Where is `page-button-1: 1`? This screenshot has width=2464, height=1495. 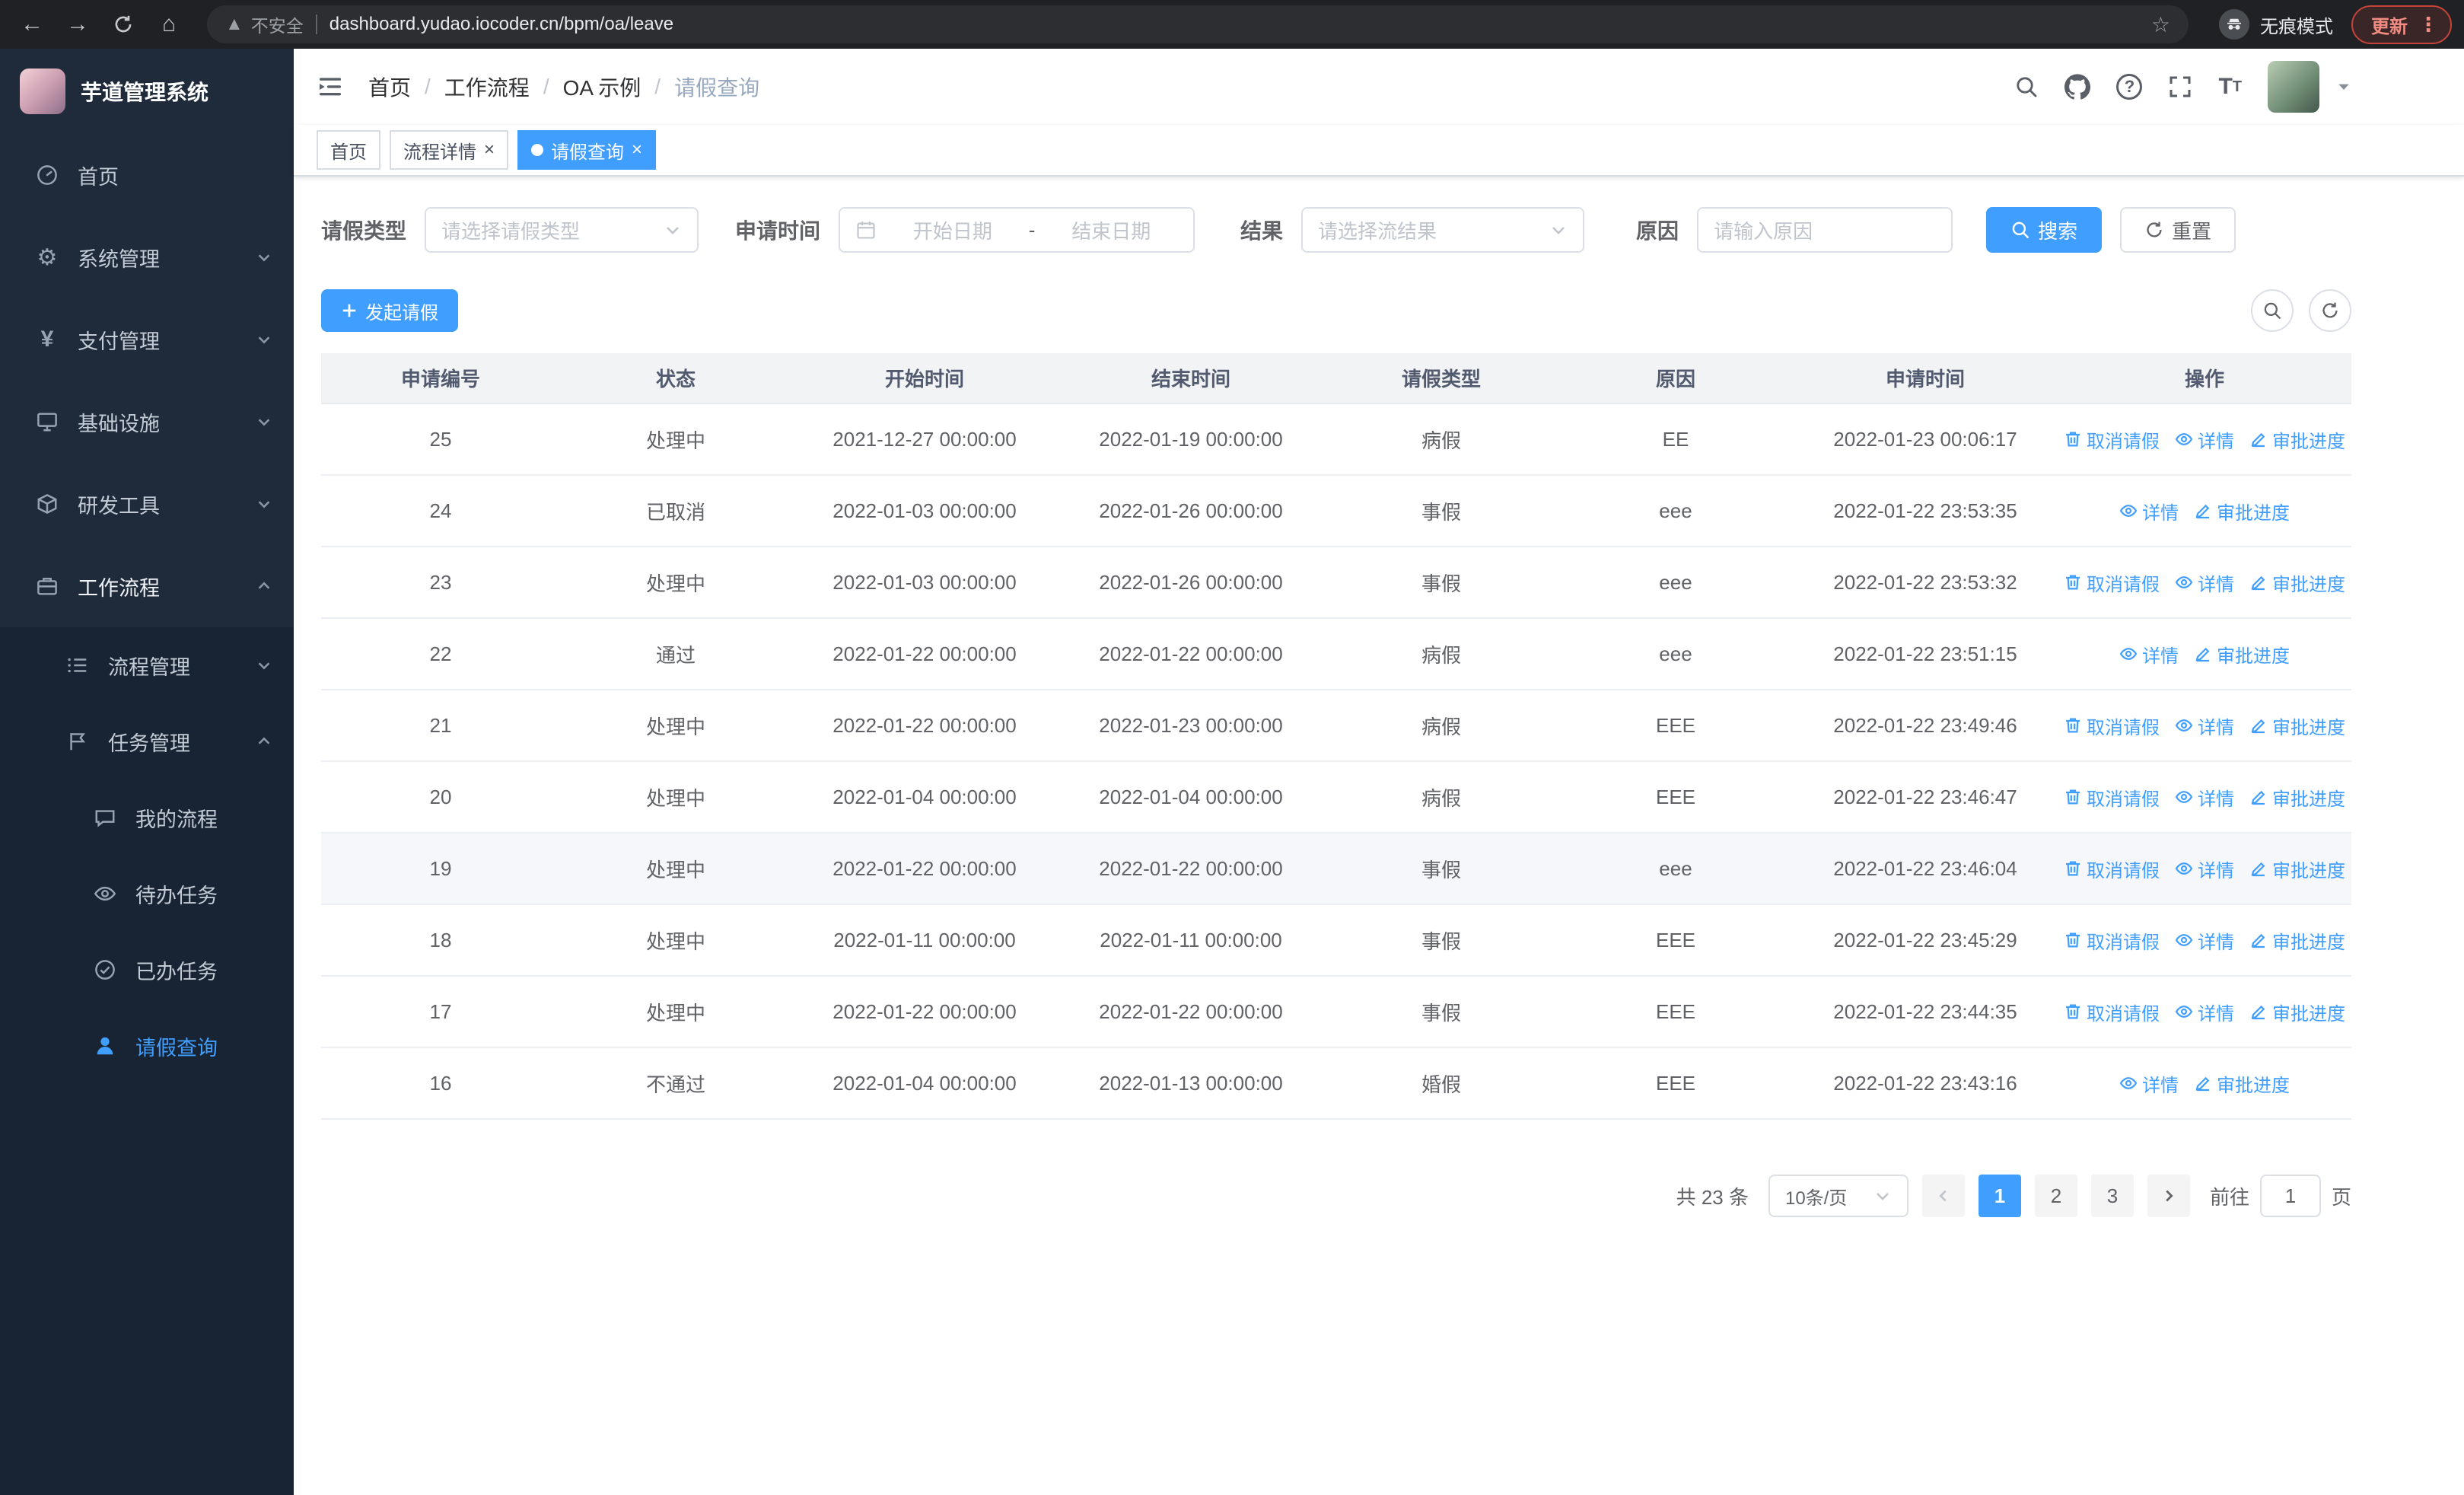 page-button-1: 1 is located at coordinates (1999, 1196).